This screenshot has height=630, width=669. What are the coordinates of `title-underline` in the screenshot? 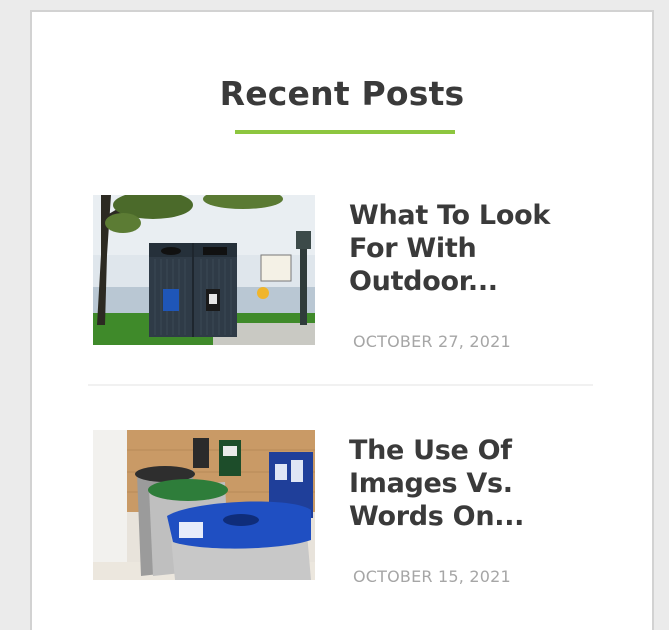 It's located at (345, 132).